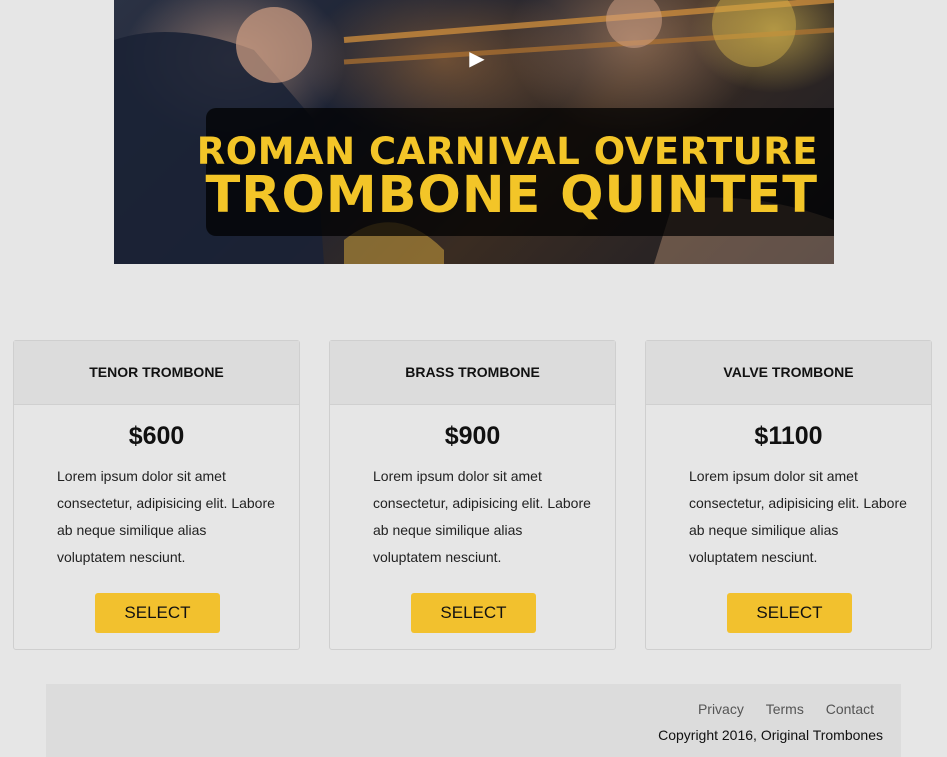 The width and height of the screenshot is (947, 757). Describe the element at coordinates (156, 373) in the screenshot. I see `card-title: TENOR TROMBONE` at that location.